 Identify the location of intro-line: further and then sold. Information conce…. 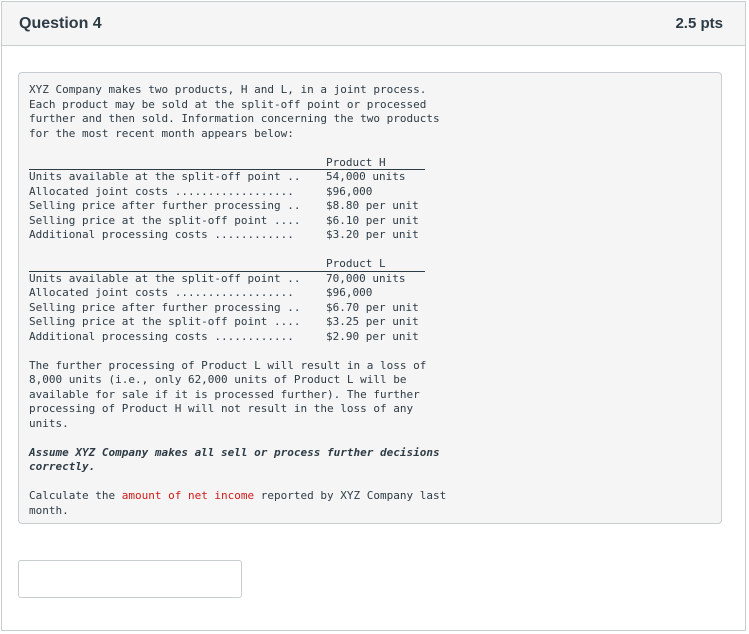
(234, 118).